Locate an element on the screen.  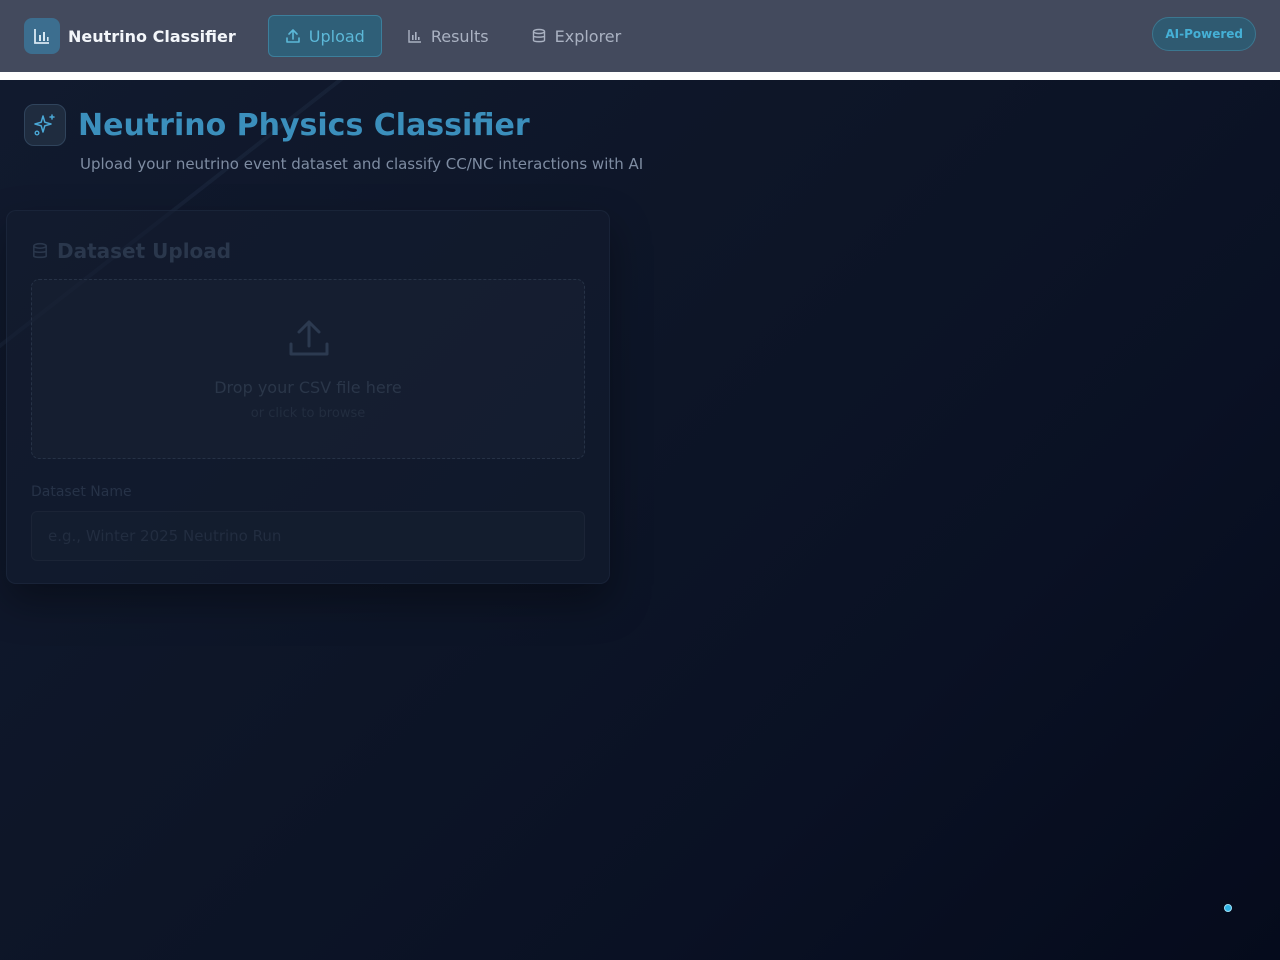
page-header: Neutrino Physics Classifier is located at coordinates (277, 125).